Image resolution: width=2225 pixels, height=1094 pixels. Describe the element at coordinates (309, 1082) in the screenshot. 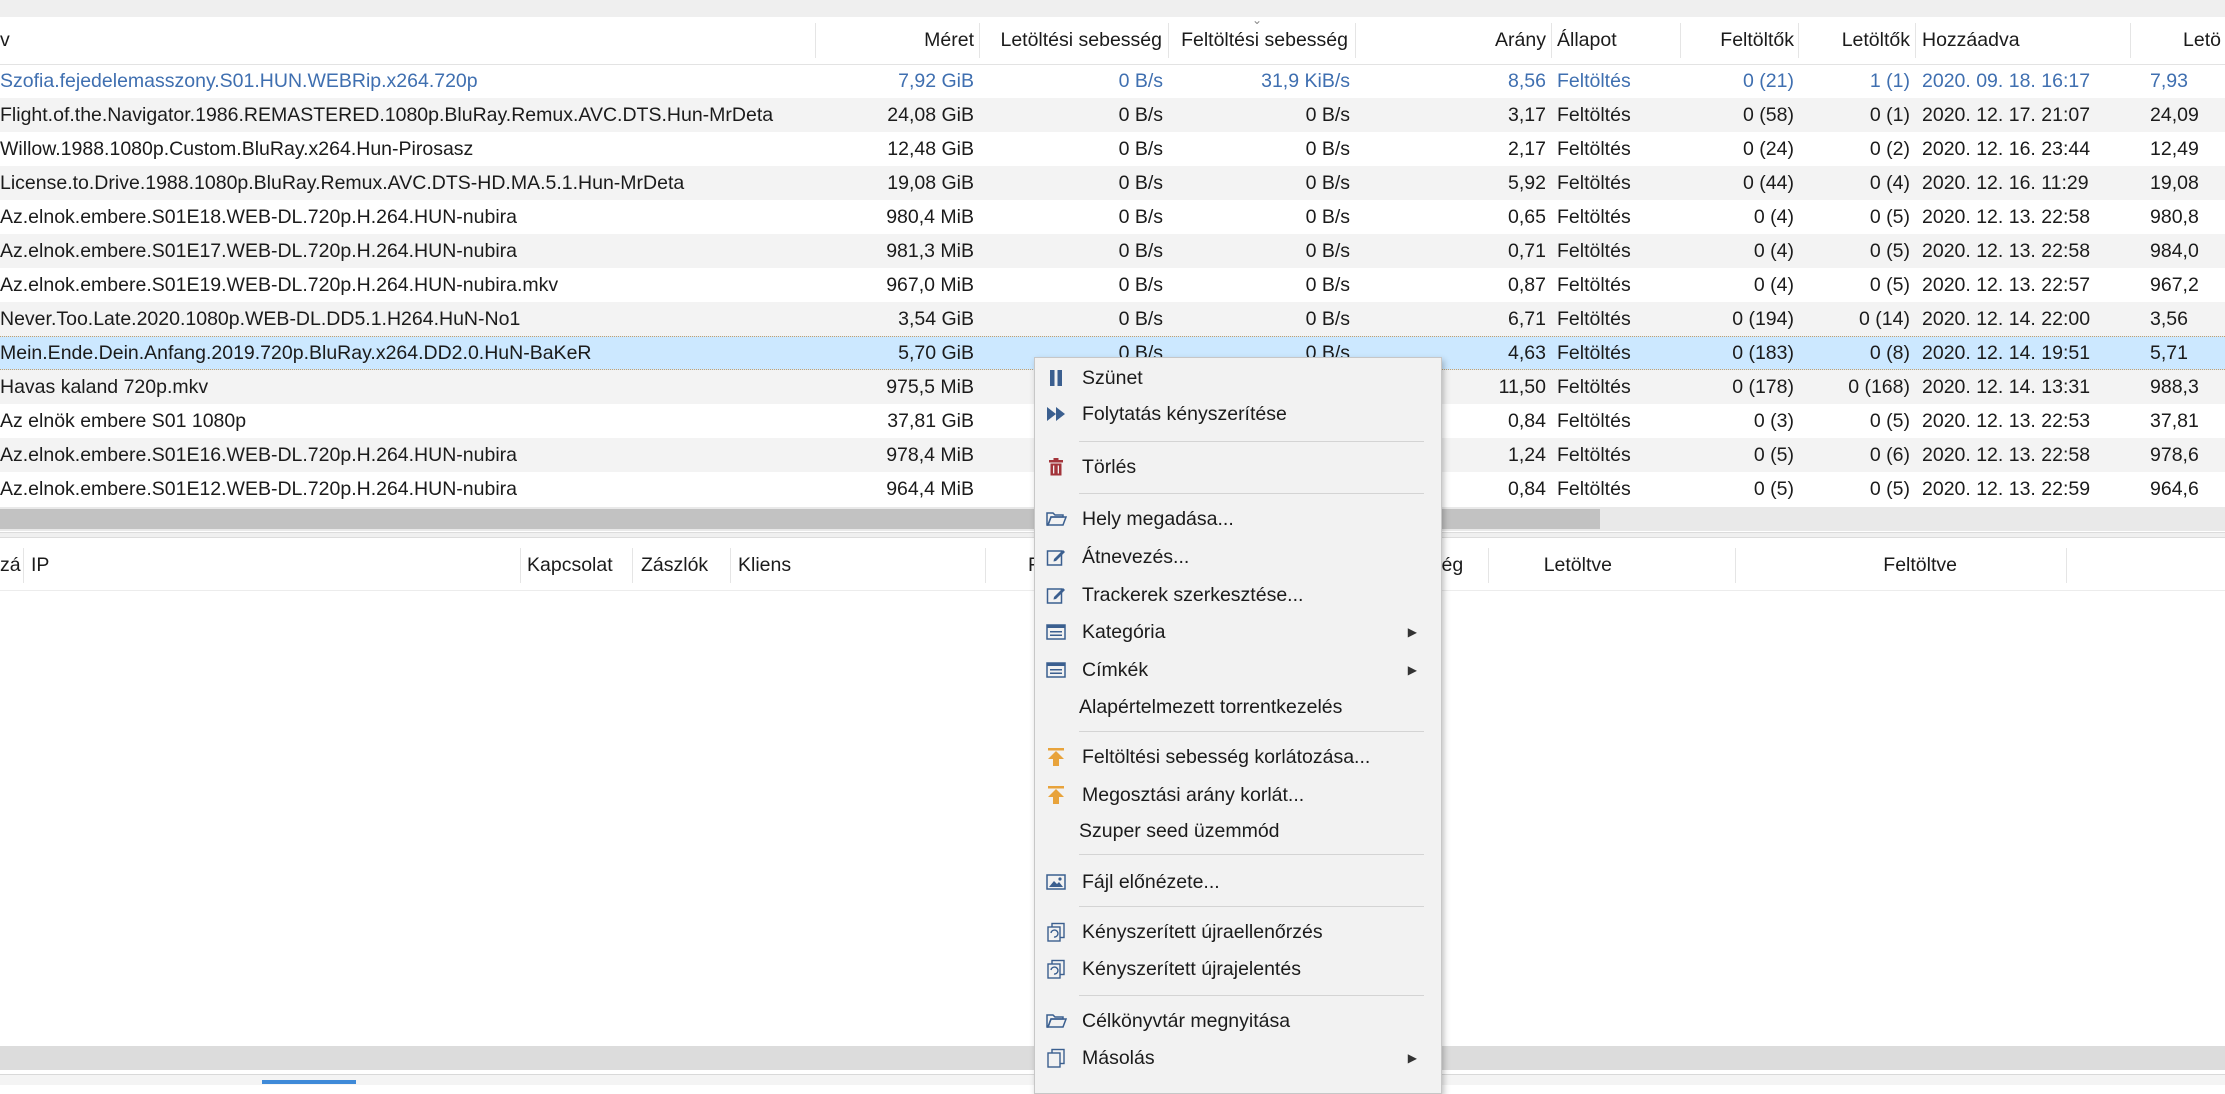

I see `active-bottom-tab` at that location.